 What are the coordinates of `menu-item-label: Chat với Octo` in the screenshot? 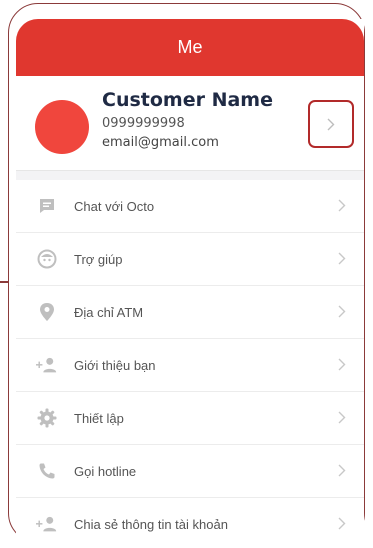 It's located at (114, 206).